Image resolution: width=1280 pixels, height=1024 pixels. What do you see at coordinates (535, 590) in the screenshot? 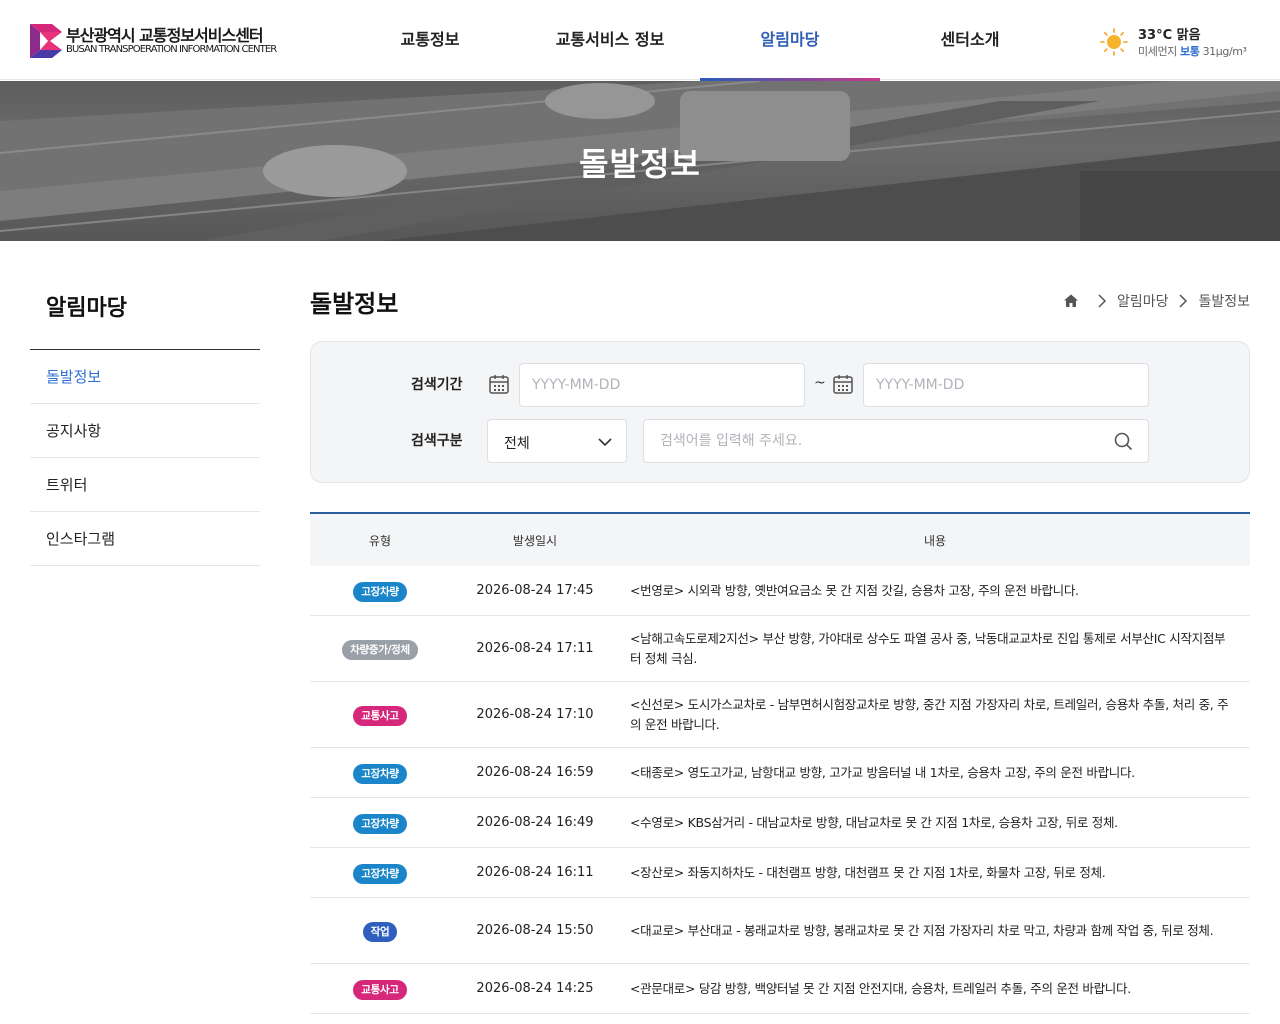
I see `incident-date: 2026-08-24 17:45` at bounding box center [535, 590].